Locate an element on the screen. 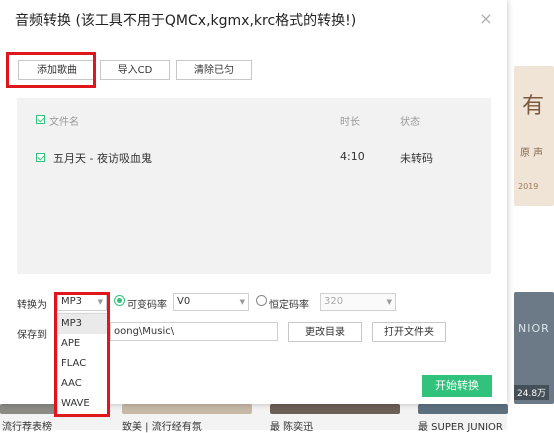 Image resolution: width=554 pixels, height=433 pixels. format-option-wave: WAVE is located at coordinates (82, 404).